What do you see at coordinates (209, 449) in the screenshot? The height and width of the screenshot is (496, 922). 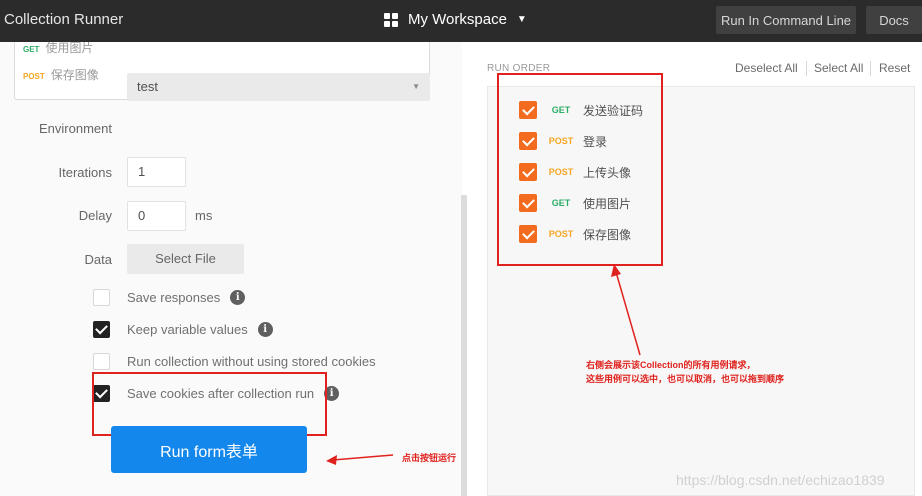 I see `run-collection-button: Run form表单` at bounding box center [209, 449].